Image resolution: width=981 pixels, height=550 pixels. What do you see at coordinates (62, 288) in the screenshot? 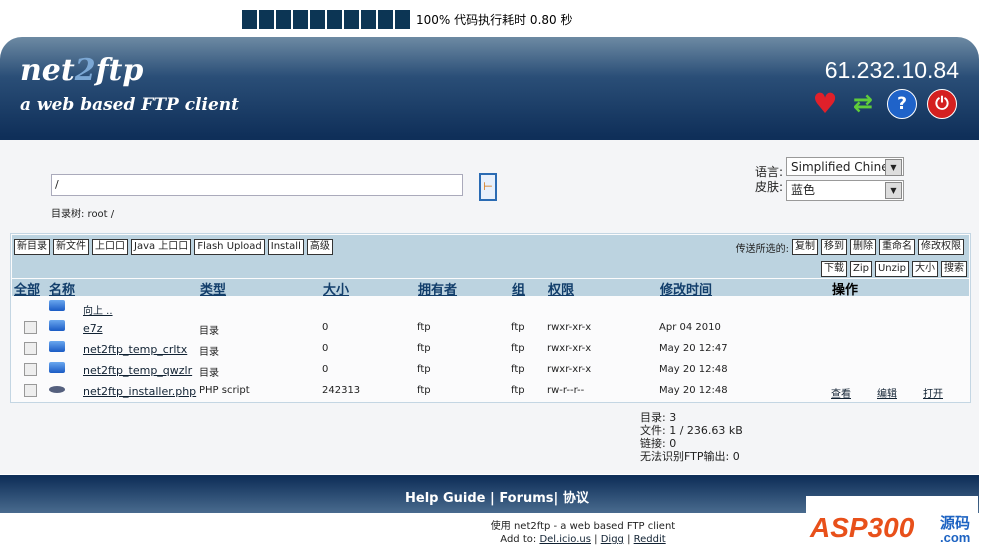
I see `sort-name: 名称` at bounding box center [62, 288].